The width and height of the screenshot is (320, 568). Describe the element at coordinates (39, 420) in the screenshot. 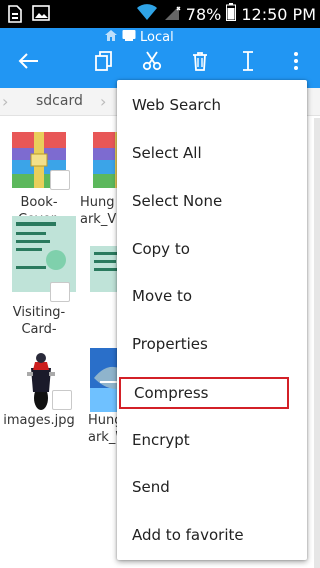

I see `file-name: images.jpg` at that location.